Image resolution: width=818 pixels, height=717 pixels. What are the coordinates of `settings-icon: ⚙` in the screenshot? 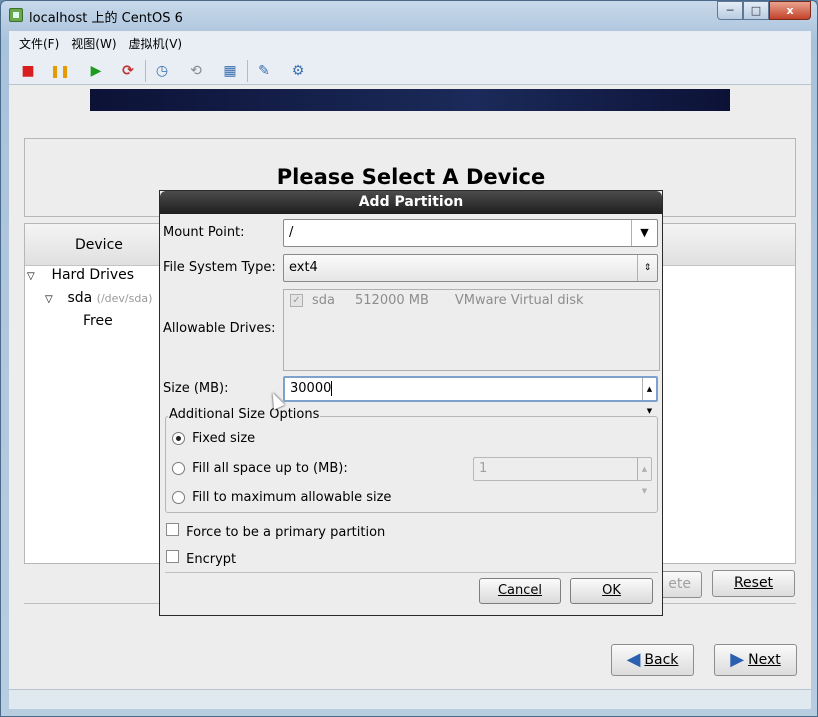 It's located at (298, 71).